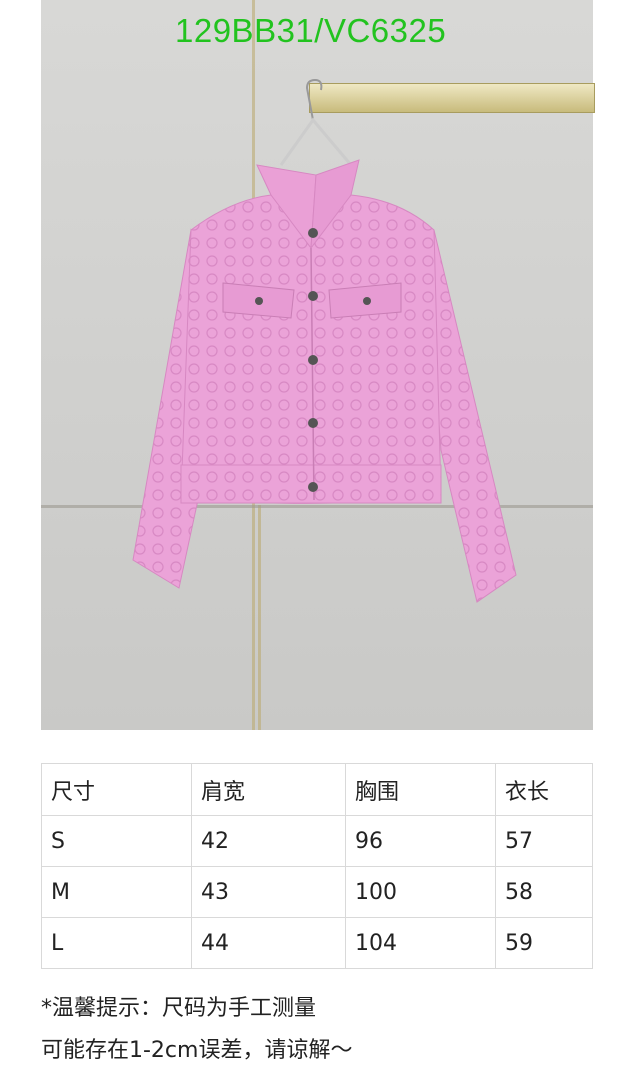 The height and width of the screenshot is (1080, 633). I want to click on table-header-cell: 胸围, so click(420, 789).